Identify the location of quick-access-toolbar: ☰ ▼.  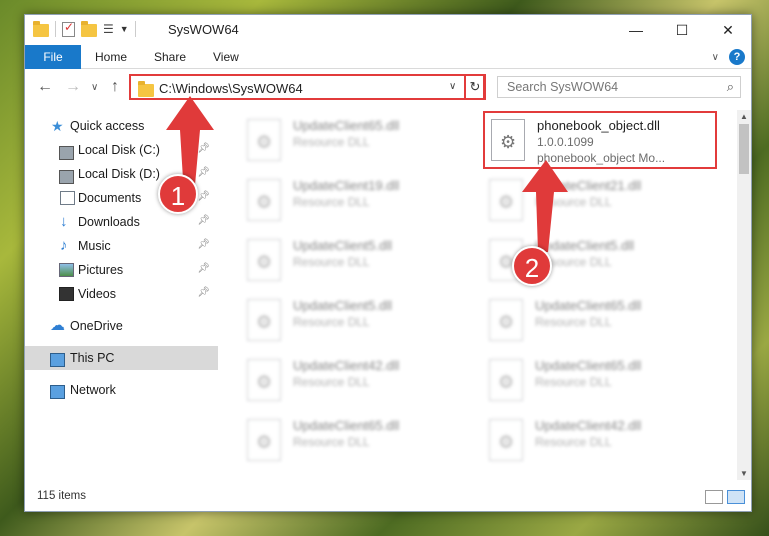
(84, 28).